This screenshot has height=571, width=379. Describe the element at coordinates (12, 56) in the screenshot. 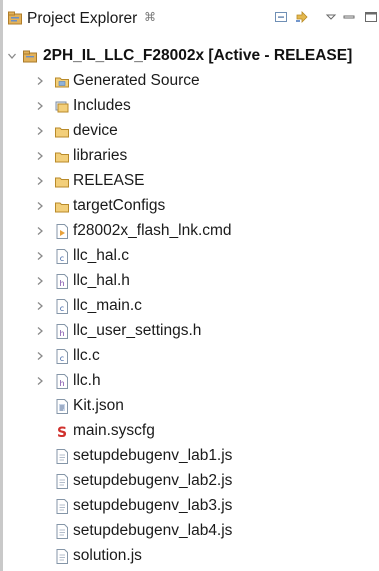

I see `chevron-down-icon` at that location.